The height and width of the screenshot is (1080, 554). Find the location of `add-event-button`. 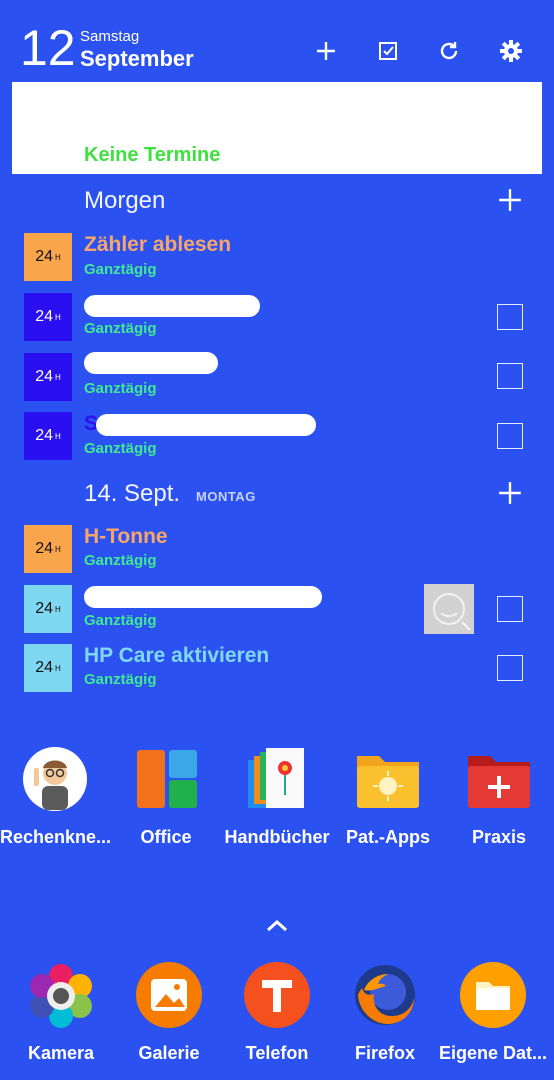

add-event-button is located at coordinates (326, 51).